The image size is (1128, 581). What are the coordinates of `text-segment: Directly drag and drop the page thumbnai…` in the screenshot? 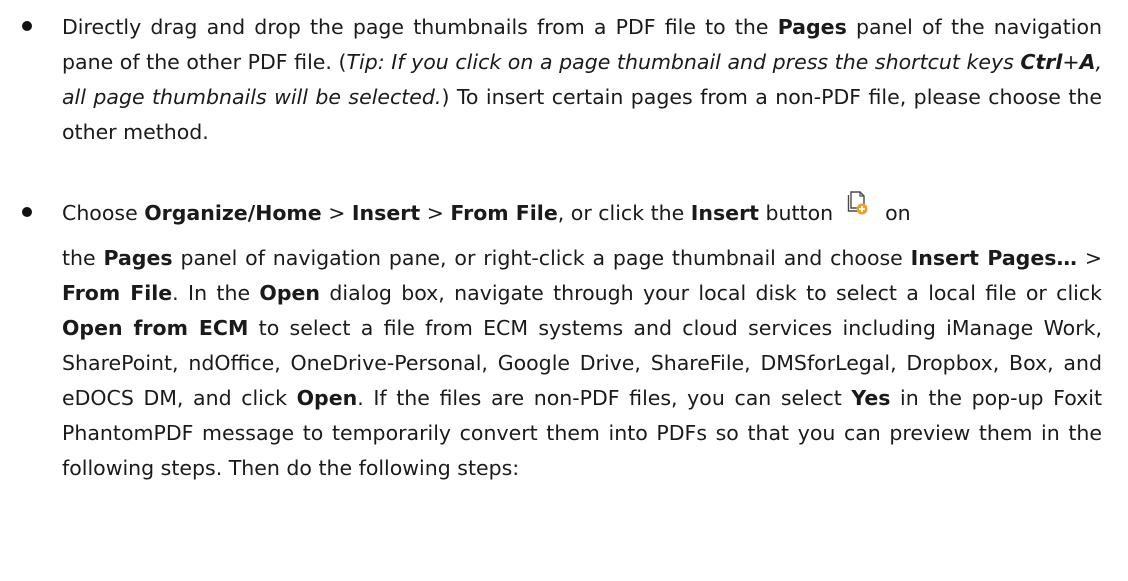 It's located at (420, 27).